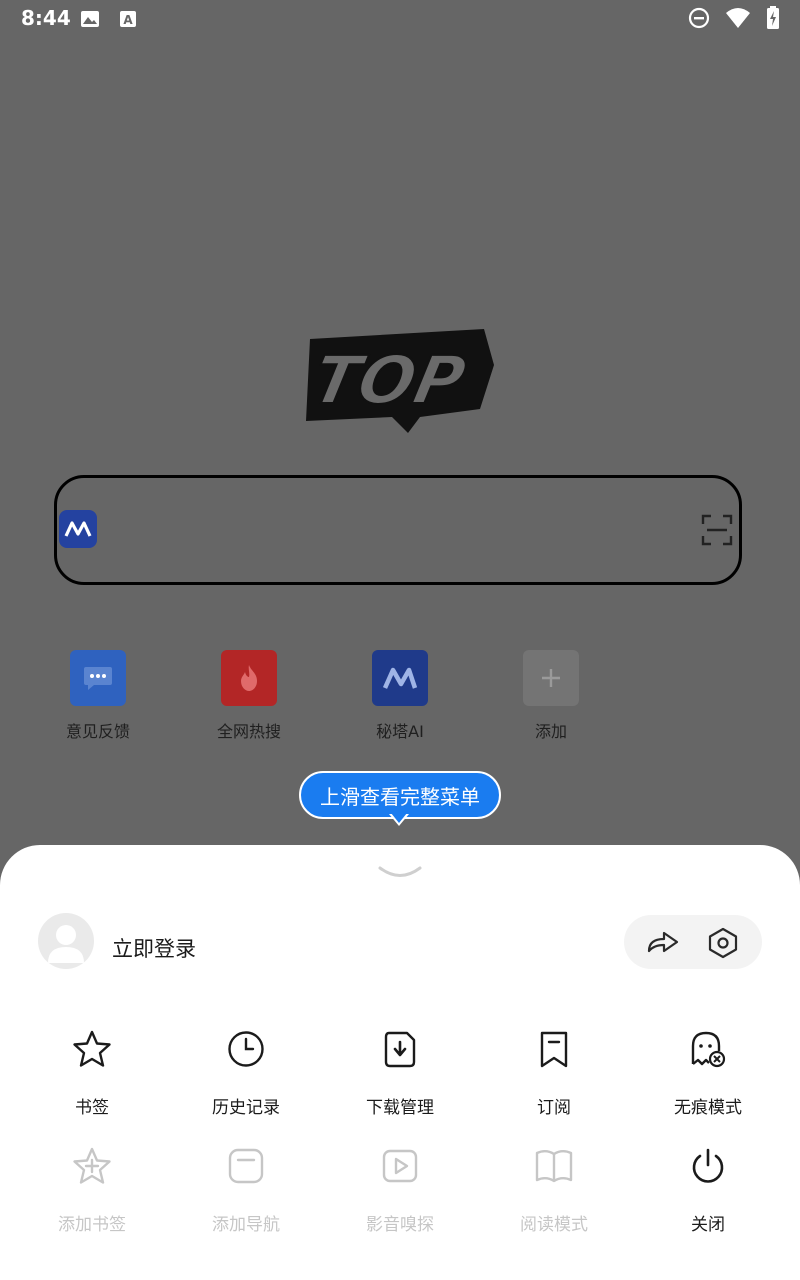  I want to click on download-icon, so click(400, 1049).